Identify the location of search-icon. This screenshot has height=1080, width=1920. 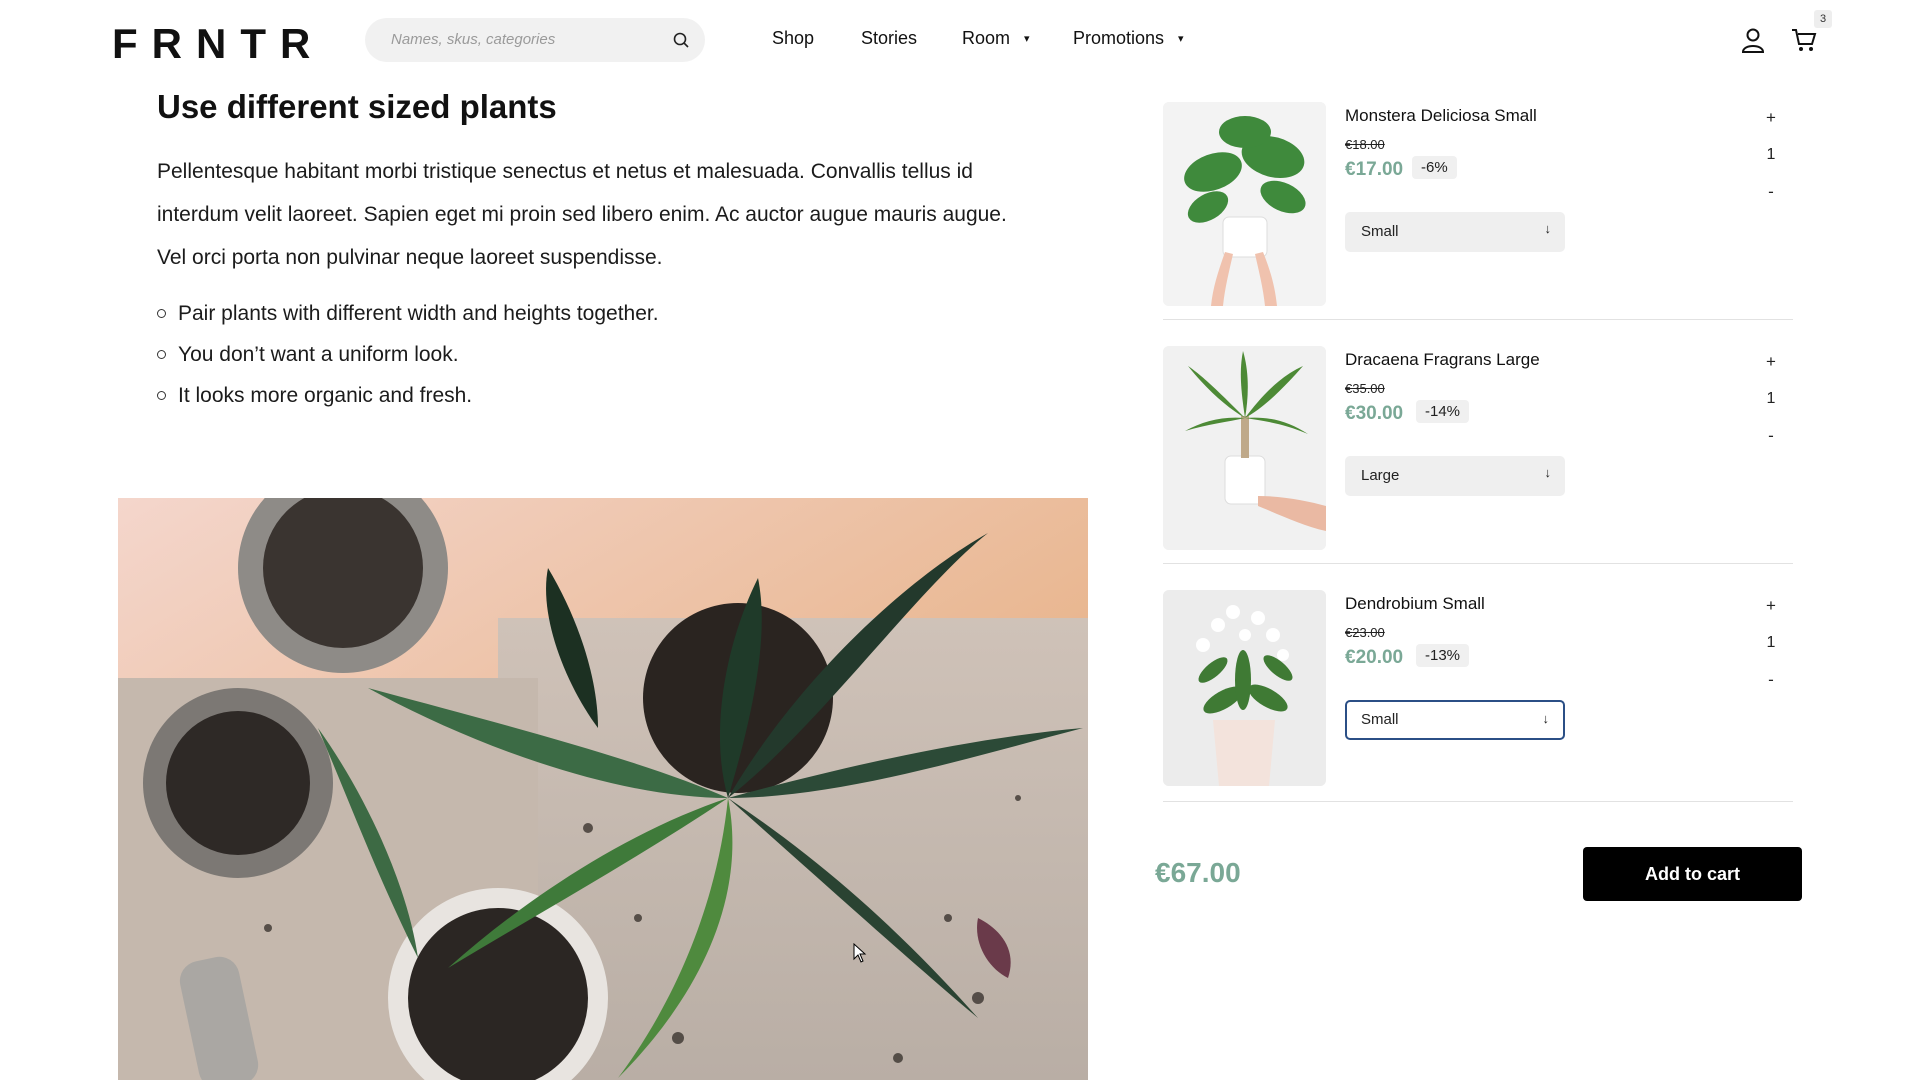
(681, 40).